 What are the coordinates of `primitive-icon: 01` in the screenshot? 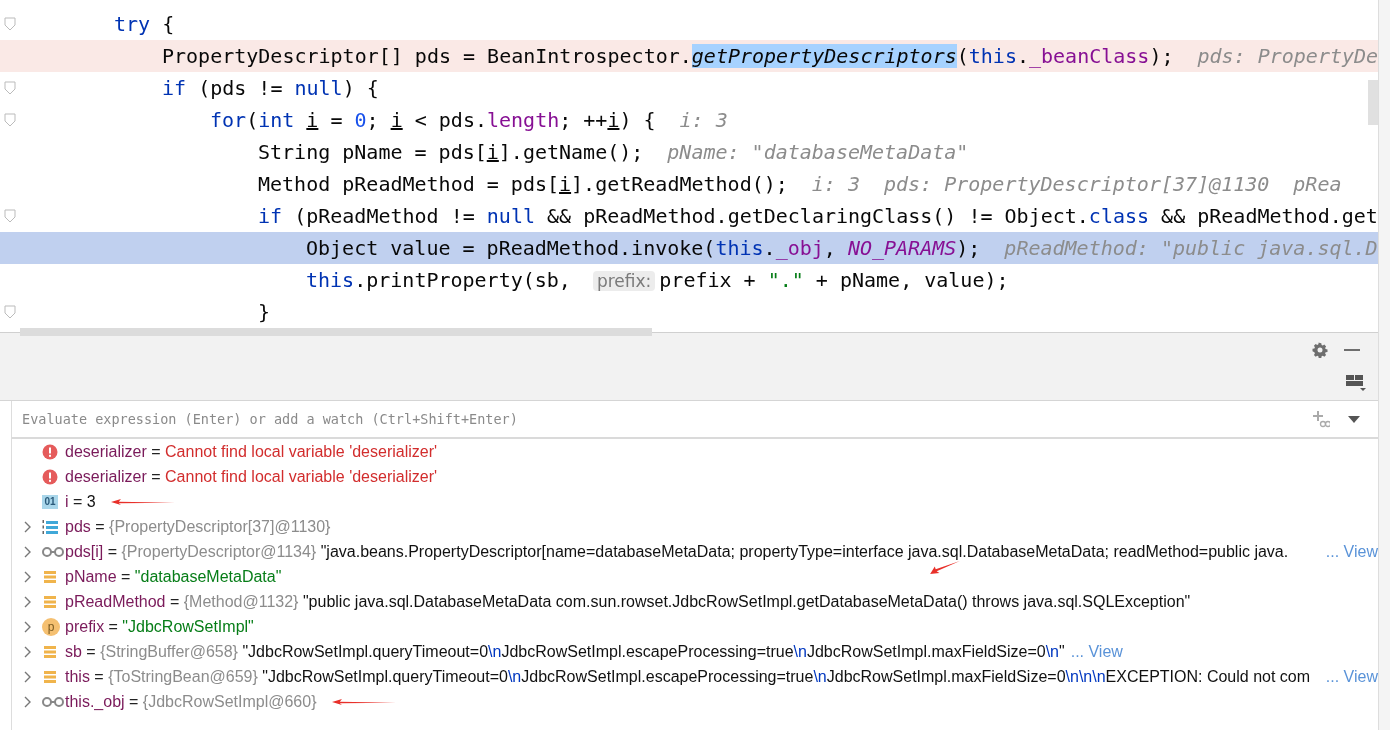 It's located at (50, 501).